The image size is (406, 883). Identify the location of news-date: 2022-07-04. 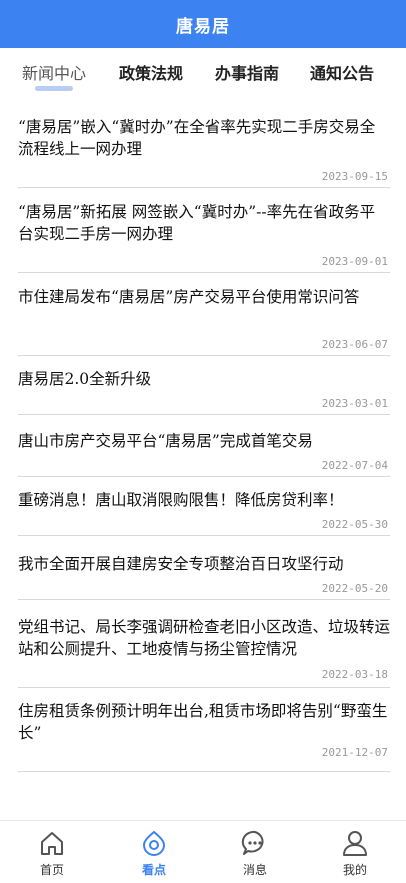
(354, 465).